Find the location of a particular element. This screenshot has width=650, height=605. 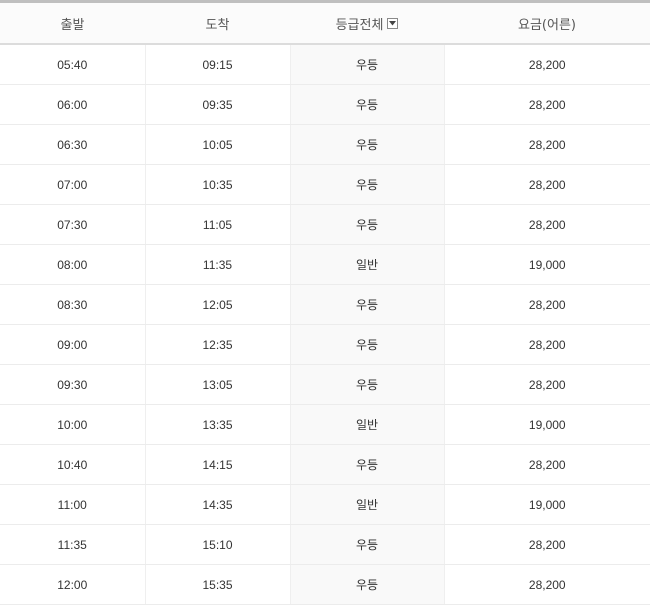

column-header-grade: 등급전체 is located at coordinates (367, 24).